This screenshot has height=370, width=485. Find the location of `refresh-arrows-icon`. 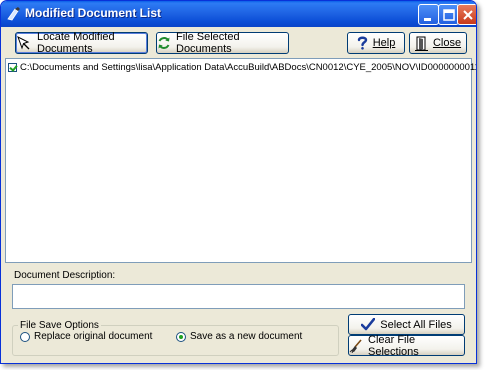

refresh-arrows-icon is located at coordinates (164, 43).